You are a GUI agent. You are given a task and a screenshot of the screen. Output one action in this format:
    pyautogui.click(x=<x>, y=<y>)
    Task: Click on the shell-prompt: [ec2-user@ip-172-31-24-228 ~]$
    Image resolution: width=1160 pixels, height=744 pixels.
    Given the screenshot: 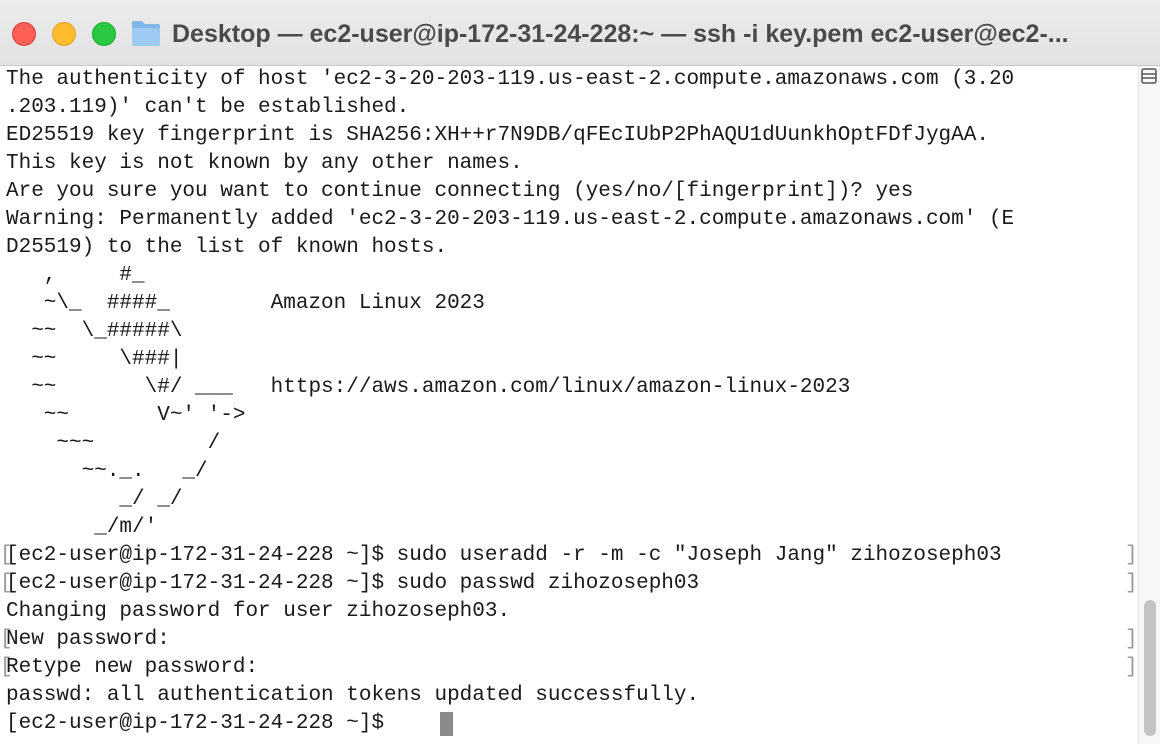 What is the action you would take?
    pyautogui.click(x=201, y=724)
    